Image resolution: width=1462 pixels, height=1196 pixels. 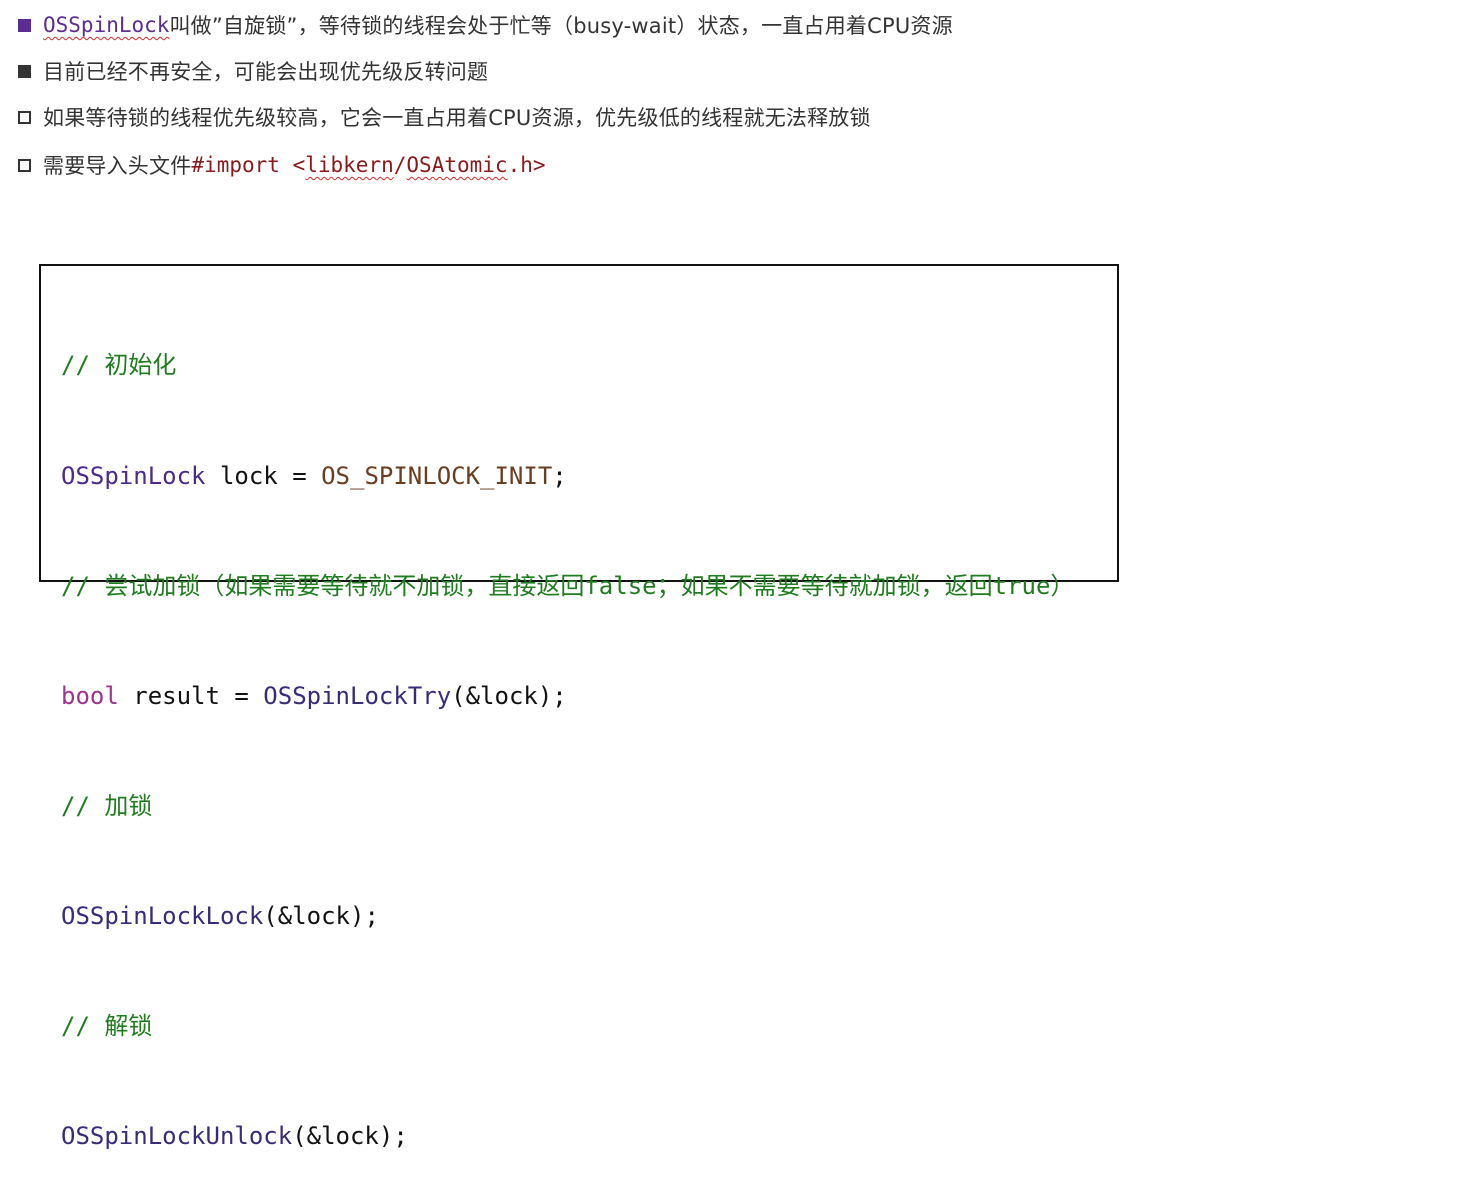 I want to click on code-function: OSSpinLockUnlock, so click(x=177, y=1136).